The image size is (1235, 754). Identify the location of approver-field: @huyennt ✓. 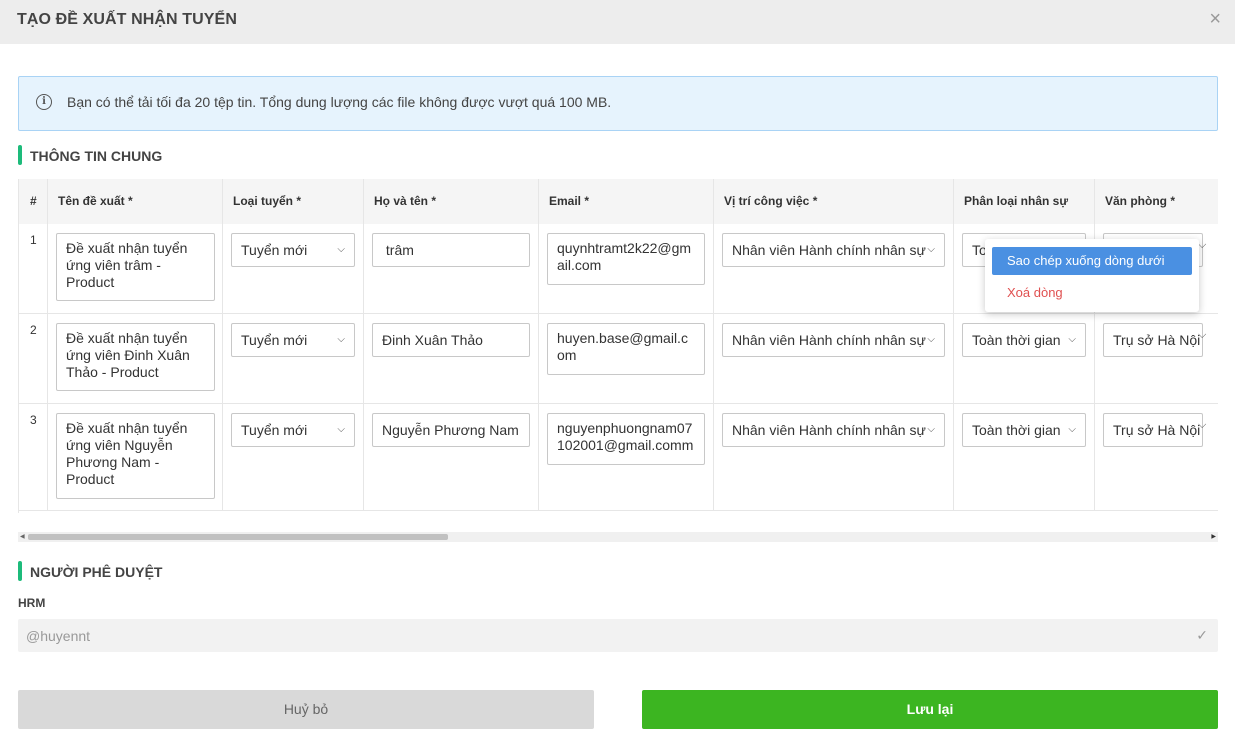
(618, 635).